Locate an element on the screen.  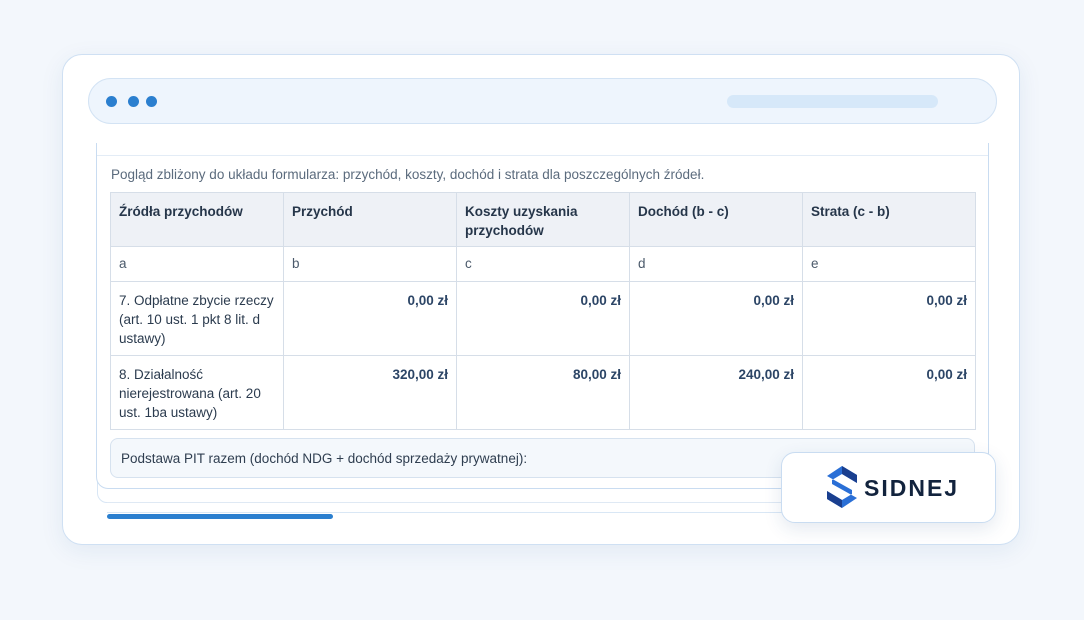
revenue-cell: 0,00 zł is located at coordinates (370, 318).